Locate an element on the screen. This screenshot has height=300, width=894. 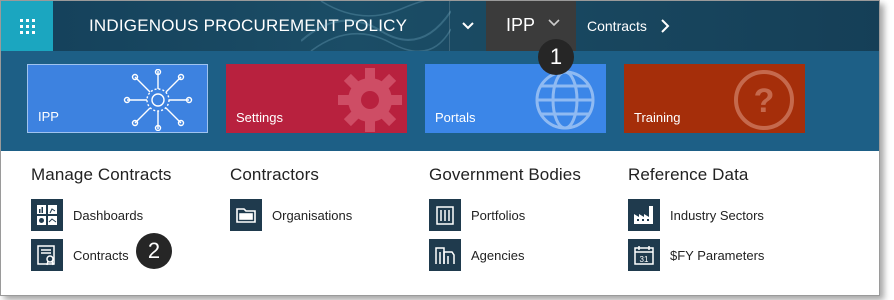
tile-settings: Settings is located at coordinates (316, 98).